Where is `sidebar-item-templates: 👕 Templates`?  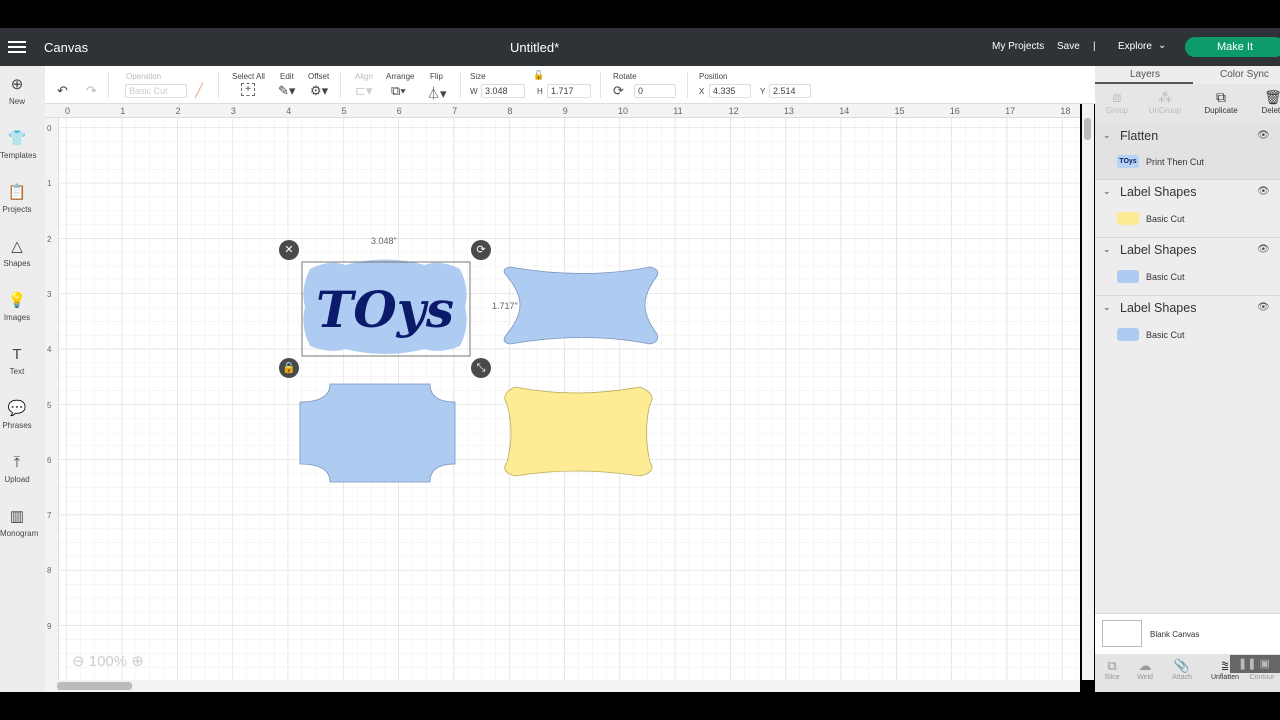 sidebar-item-templates: 👕 Templates is located at coordinates (18, 145).